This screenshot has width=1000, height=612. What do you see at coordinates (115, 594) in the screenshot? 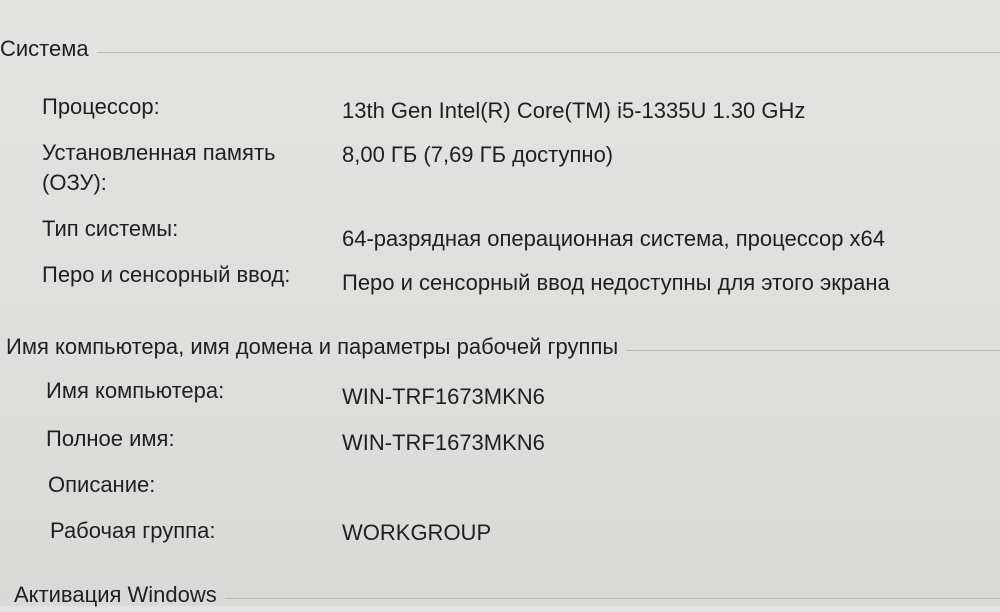
I see `section-activation-title: Активация Windows` at bounding box center [115, 594].